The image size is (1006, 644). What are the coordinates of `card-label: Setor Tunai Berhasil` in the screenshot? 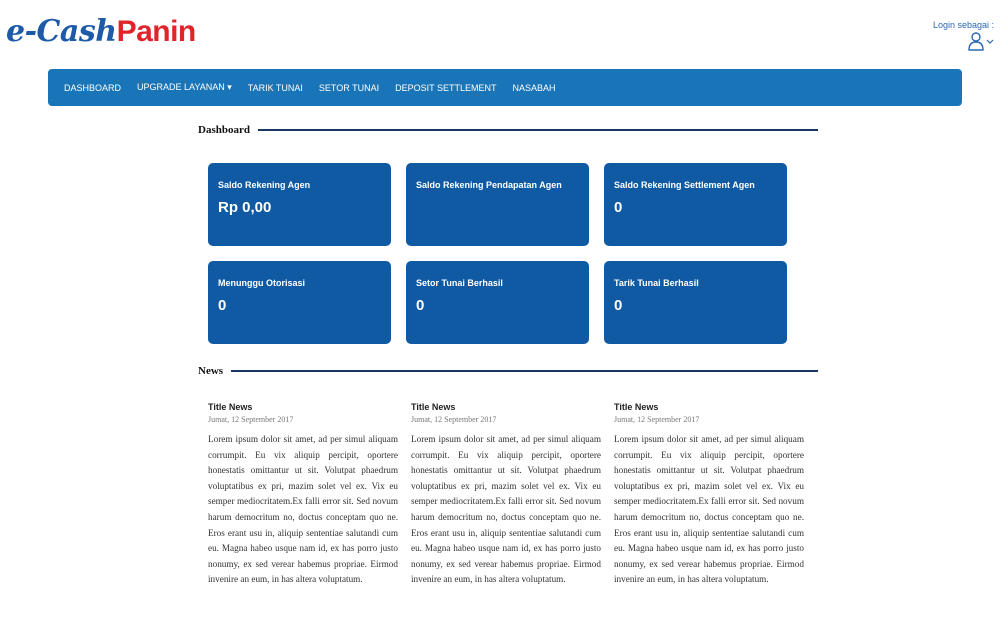 It's located at (459, 283).